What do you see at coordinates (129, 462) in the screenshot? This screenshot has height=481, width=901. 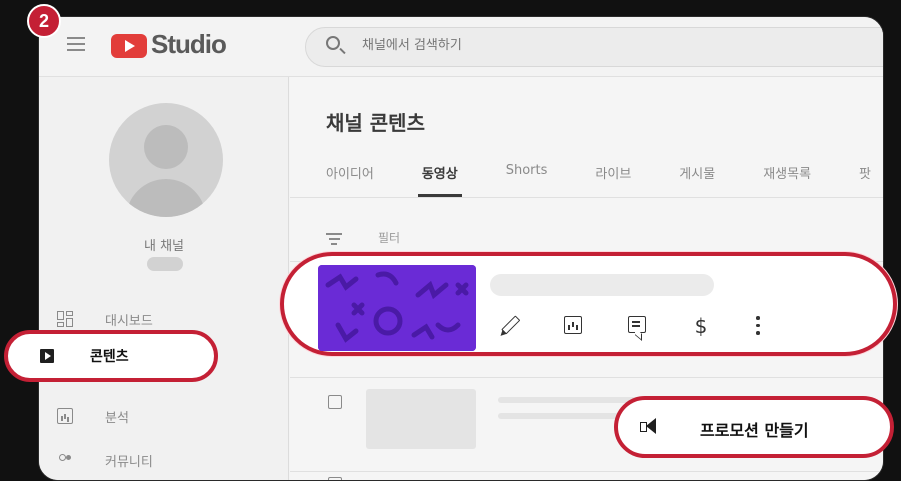 I see `sidebar-item-label: 커뮤니티` at bounding box center [129, 462].